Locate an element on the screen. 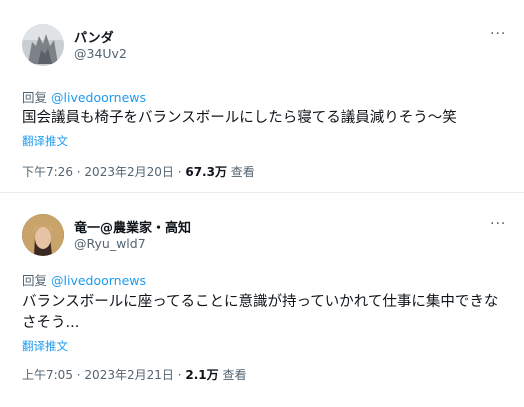  divider is located at coordinates (262, 192).